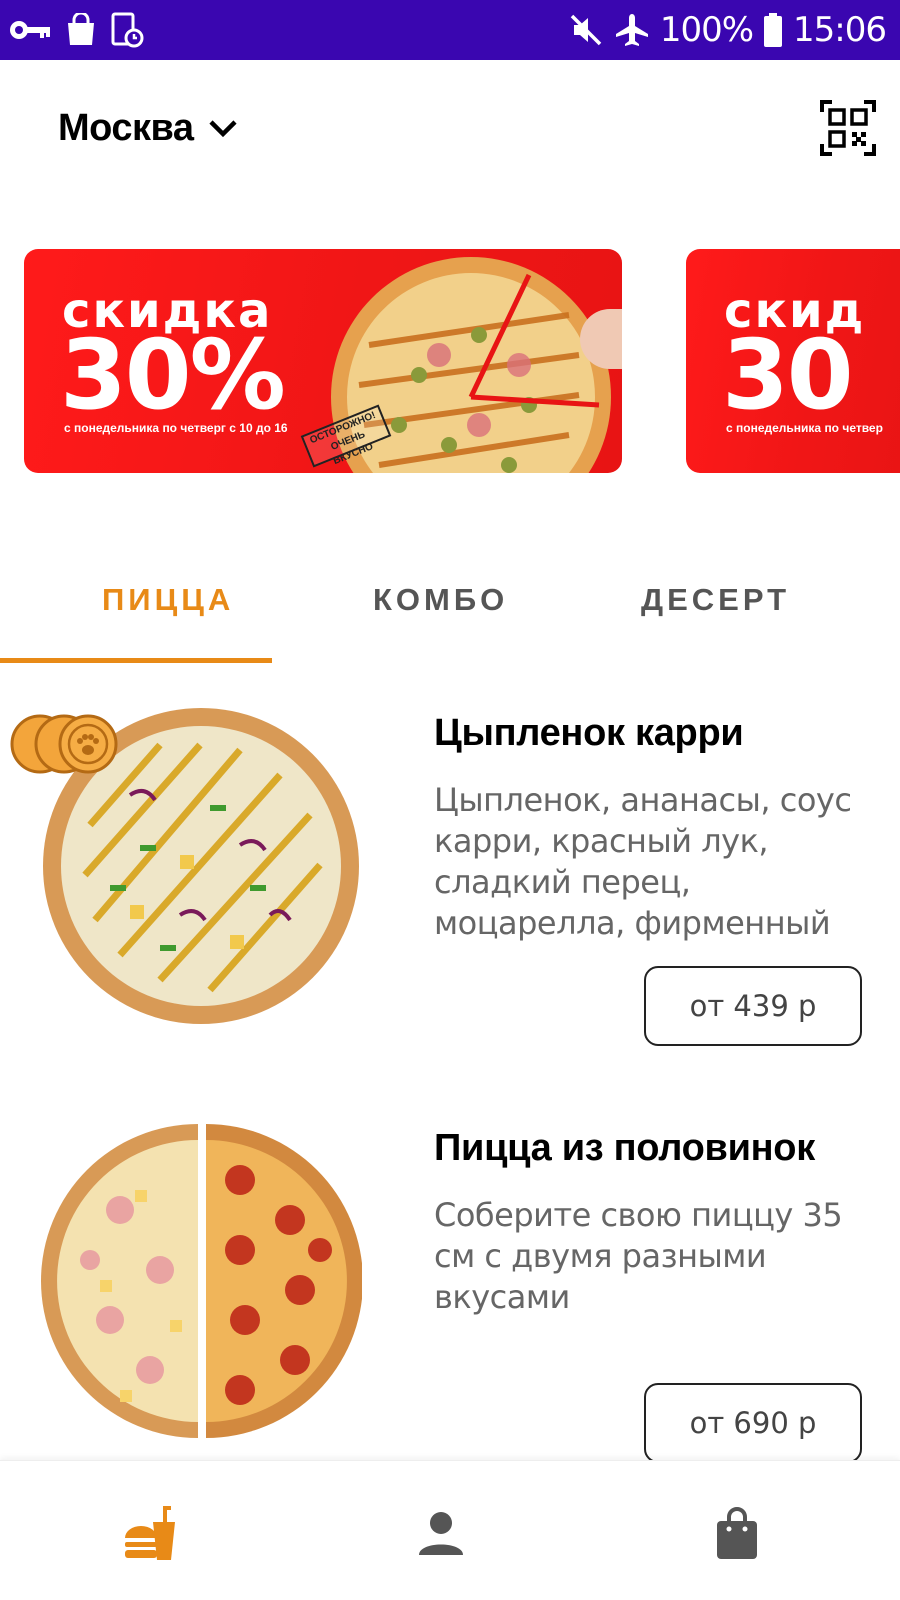  Describe the element at coordinates (450, 30) in the screenshot. I see `status-bar: 100% 15:06` at that location.